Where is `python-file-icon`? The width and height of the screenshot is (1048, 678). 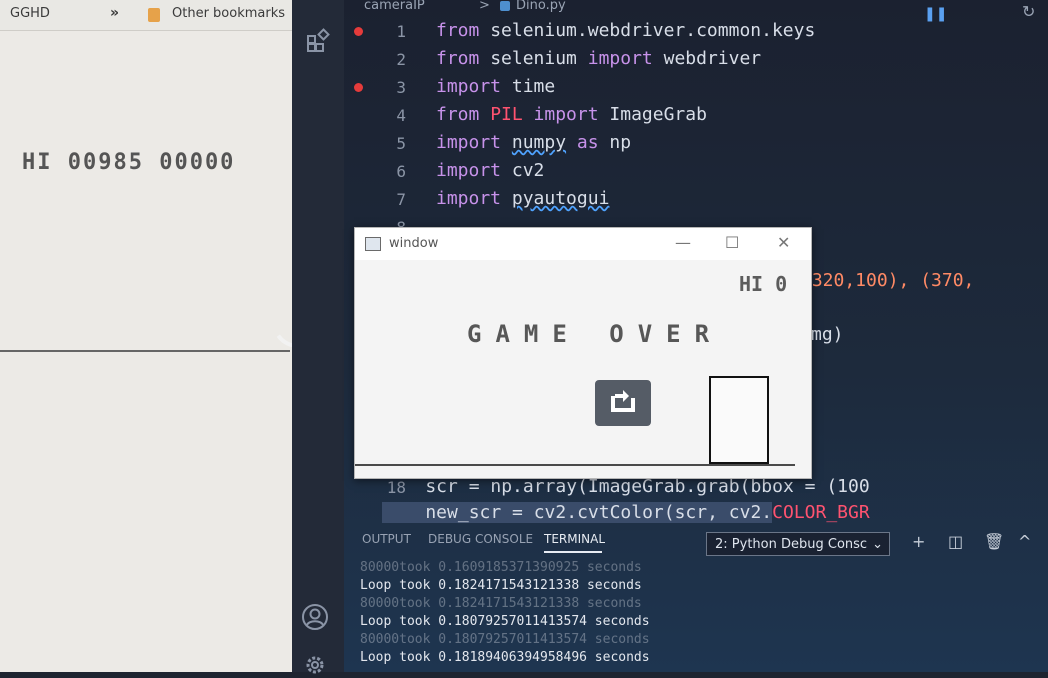
python-file-icon is located at coordinates (505, 6).